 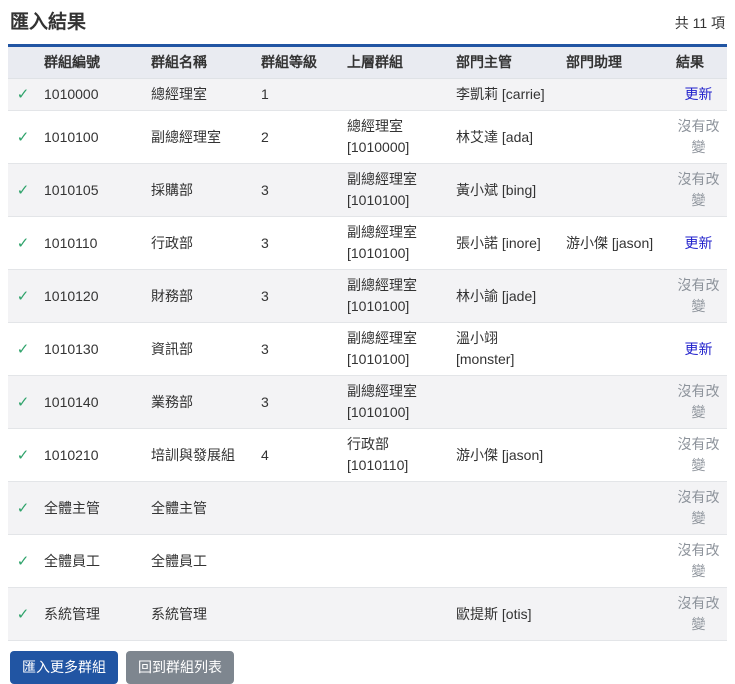 What do you see at coordinates (200, 402) in the screenshot?
I see `cell-group-name: 業務部` at bounding box center [200, 402].